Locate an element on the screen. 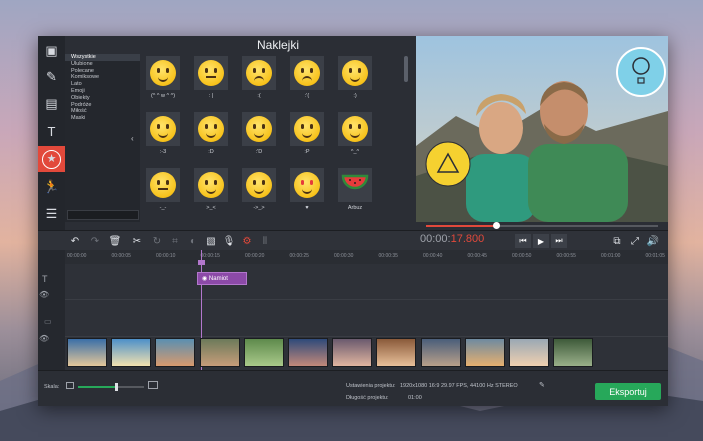 The height and width of the screenshot is (441, 703). sticker-item: ♥ is located at coordinates (307, 194).